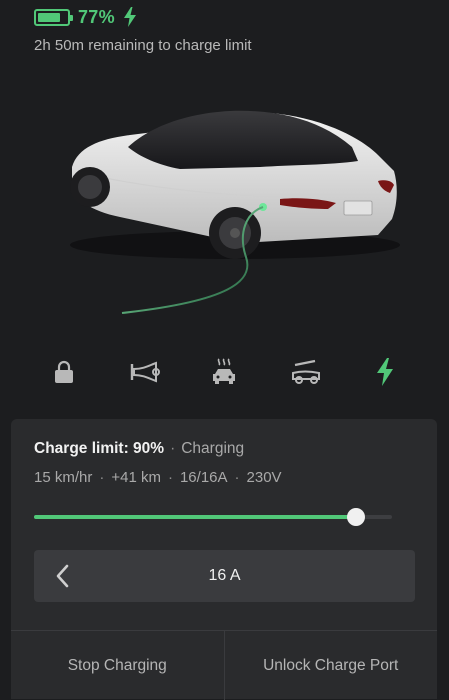  I want to click on charge-limit-text: Charge limit: 90%, so click(99, 448).